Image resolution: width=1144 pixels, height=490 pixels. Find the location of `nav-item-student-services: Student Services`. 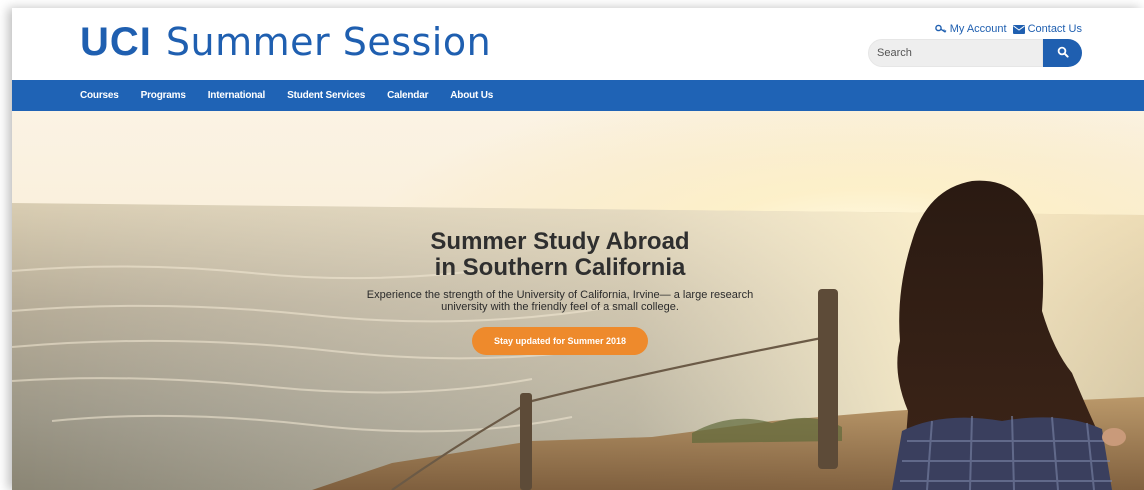

nav-item-student-services: Student Services is located at coordinates (326, 95).